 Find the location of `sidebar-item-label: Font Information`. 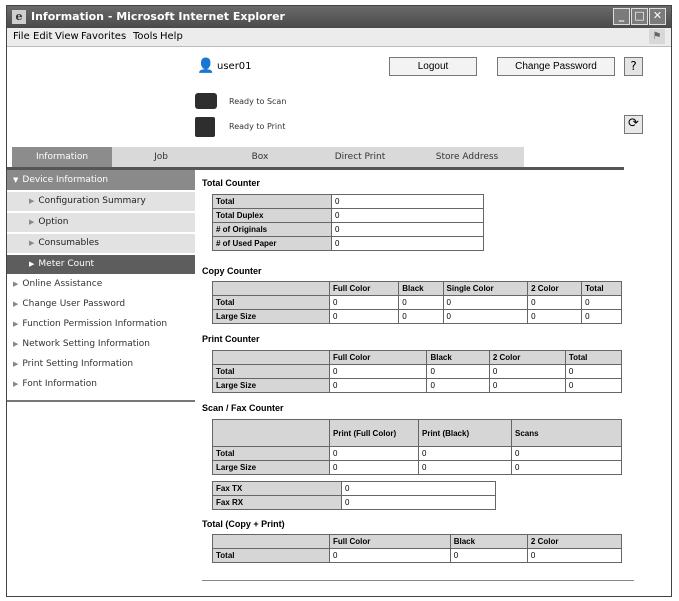

sidebar-item-label: Font Information is located at coordinates (59, 384).